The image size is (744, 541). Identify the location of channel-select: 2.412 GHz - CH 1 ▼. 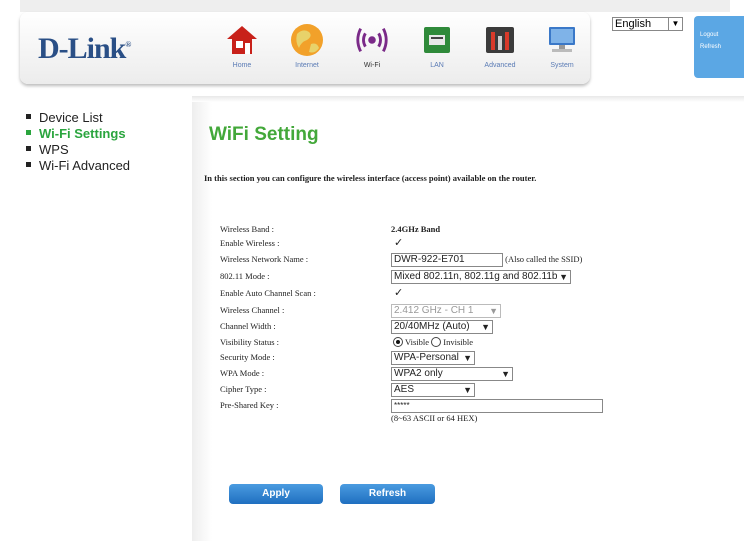
(446, 311).